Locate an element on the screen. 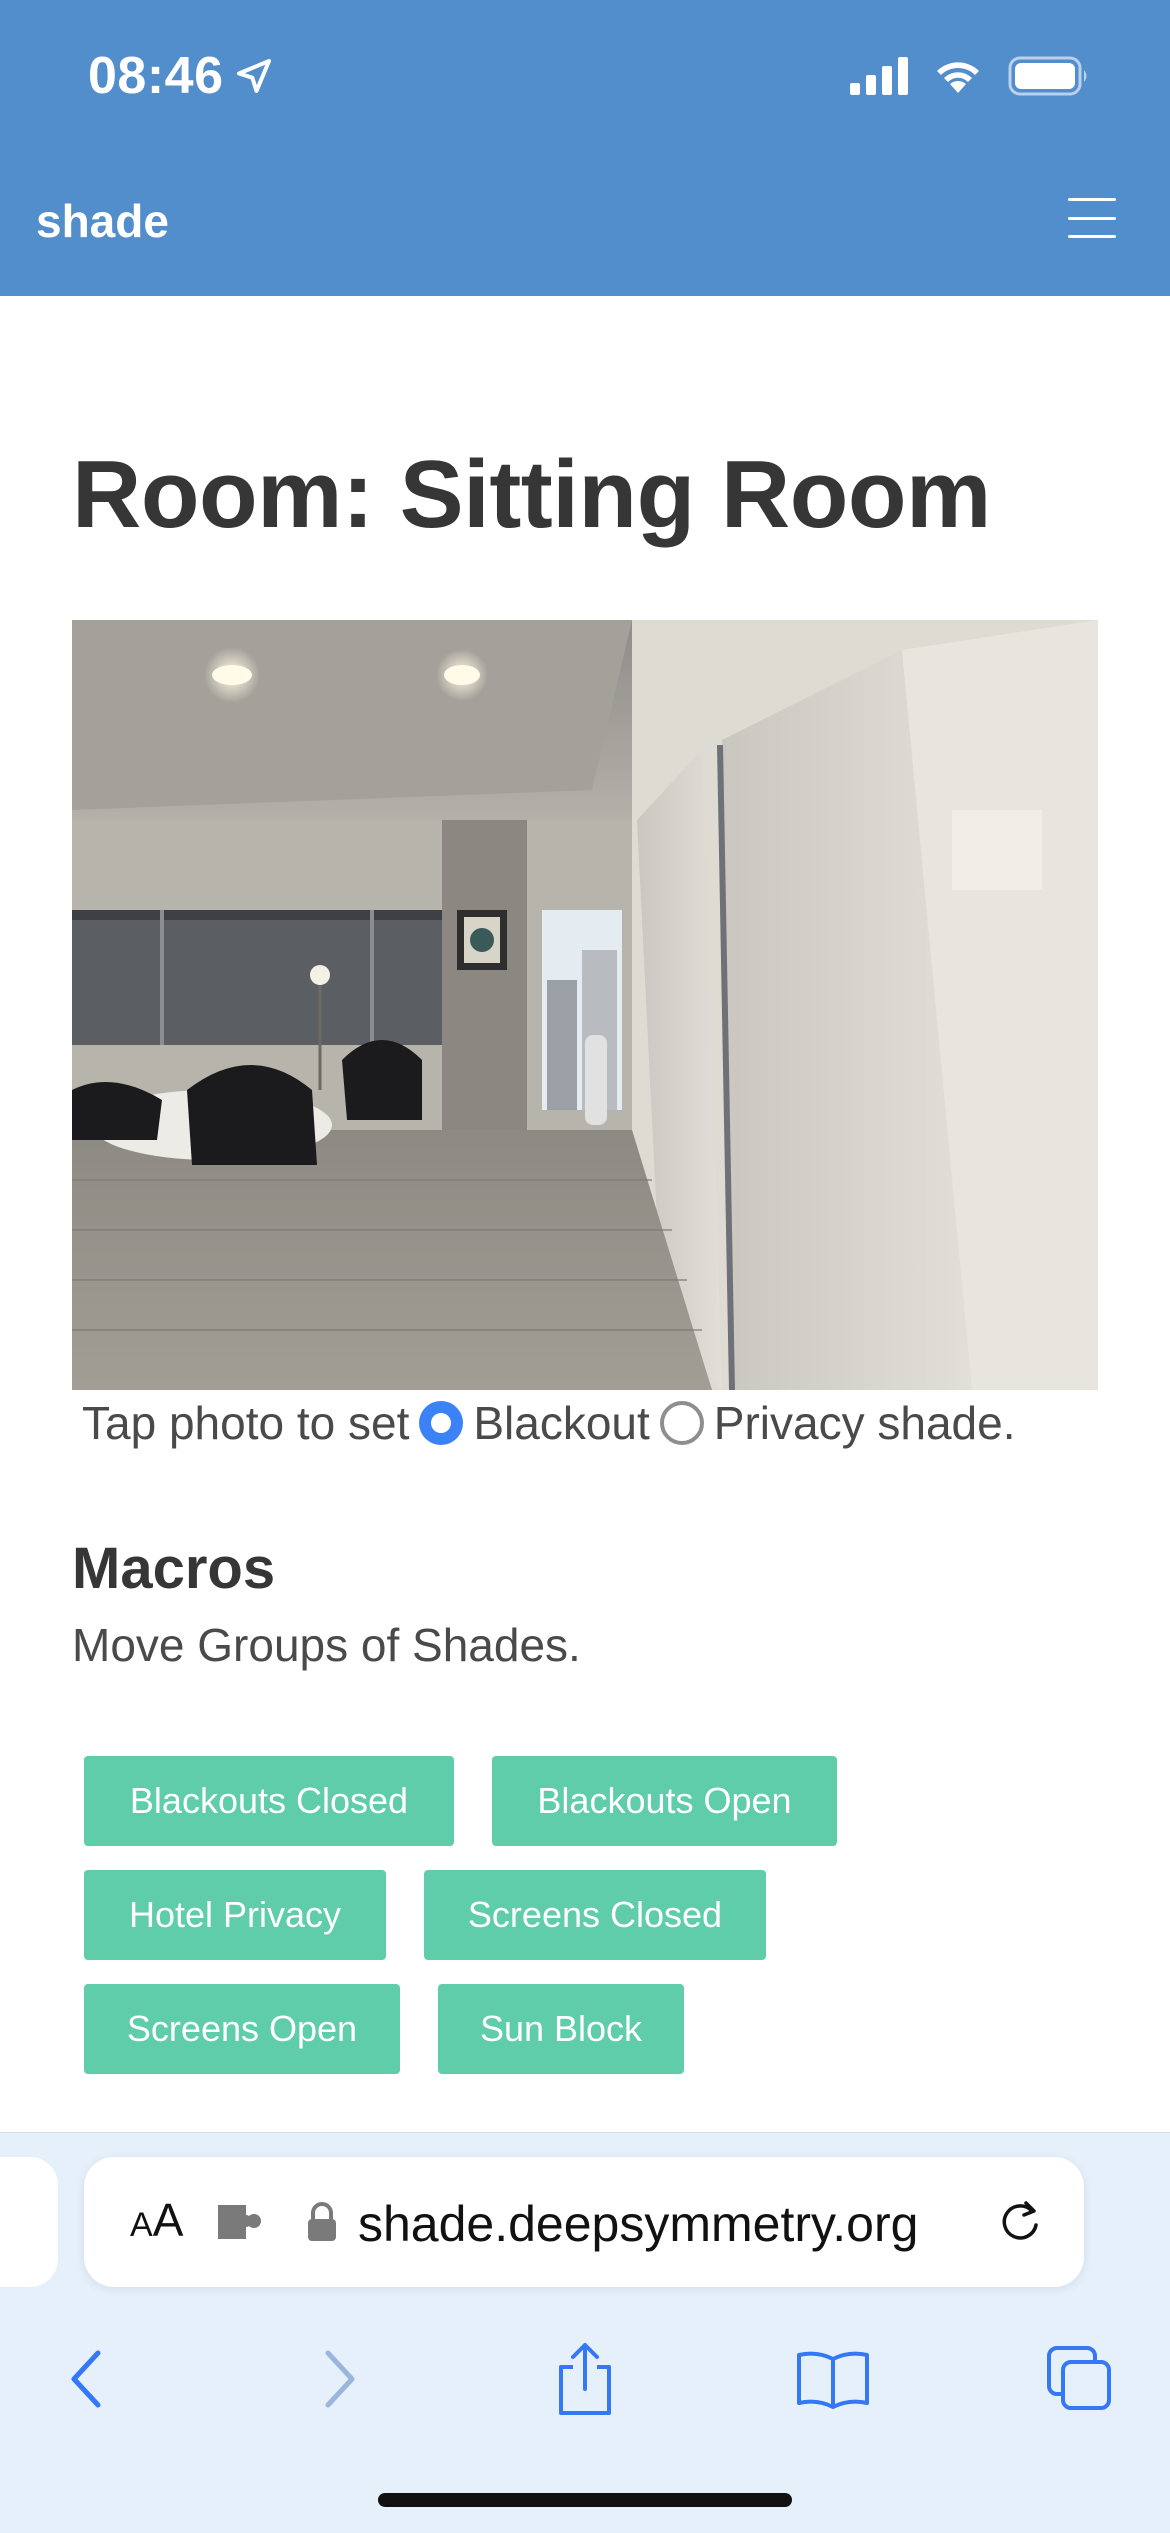 The width and height of the screenshot is (1170, 2533). location-arrow-icon is located at coordinates (253, 76).